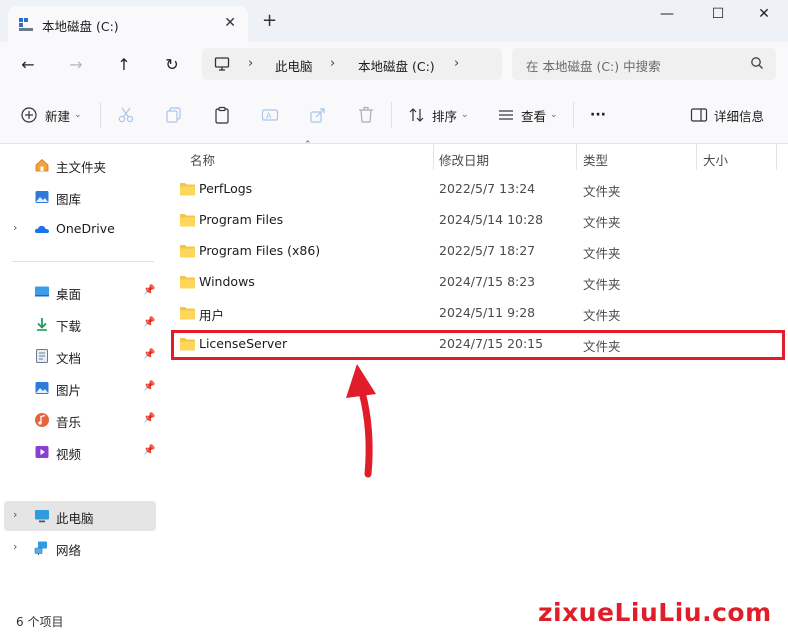  What do you see at coordinates (598, 115) in the screenshot?
I see `more-options-button: ···` at bounding box center [598, 115].